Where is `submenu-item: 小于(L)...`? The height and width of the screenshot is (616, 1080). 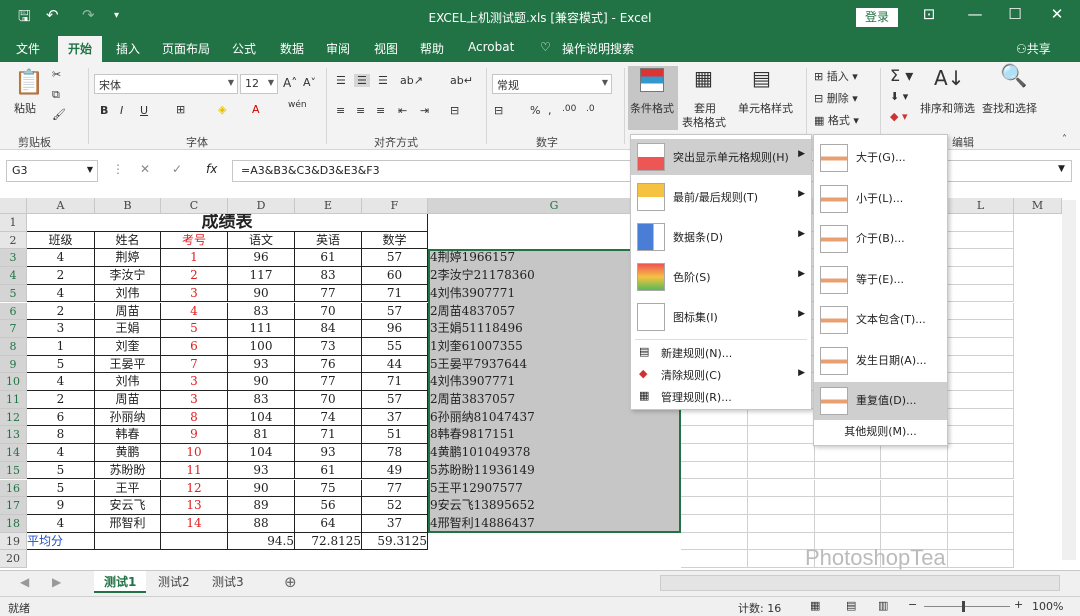
submenu-item: 小于(L)... is located at coordinates (880, 199).